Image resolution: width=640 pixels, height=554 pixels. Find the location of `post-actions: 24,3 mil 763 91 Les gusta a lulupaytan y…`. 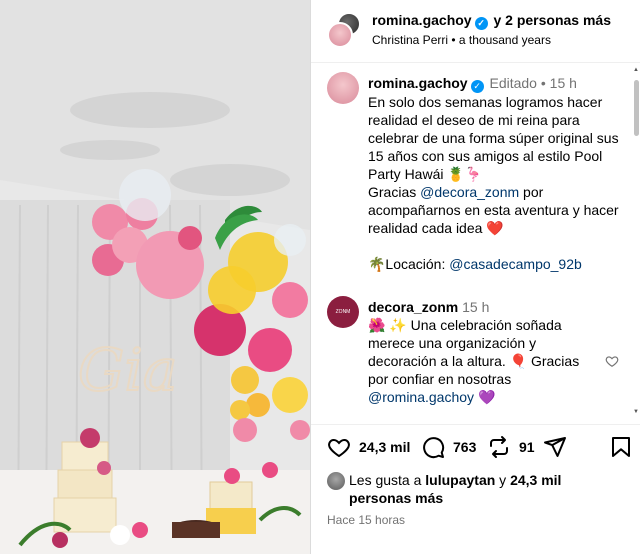

post-actions: 24,3 mil 763 91 Les gusta a lulupaytan y… is located at coordinates (475, 489).